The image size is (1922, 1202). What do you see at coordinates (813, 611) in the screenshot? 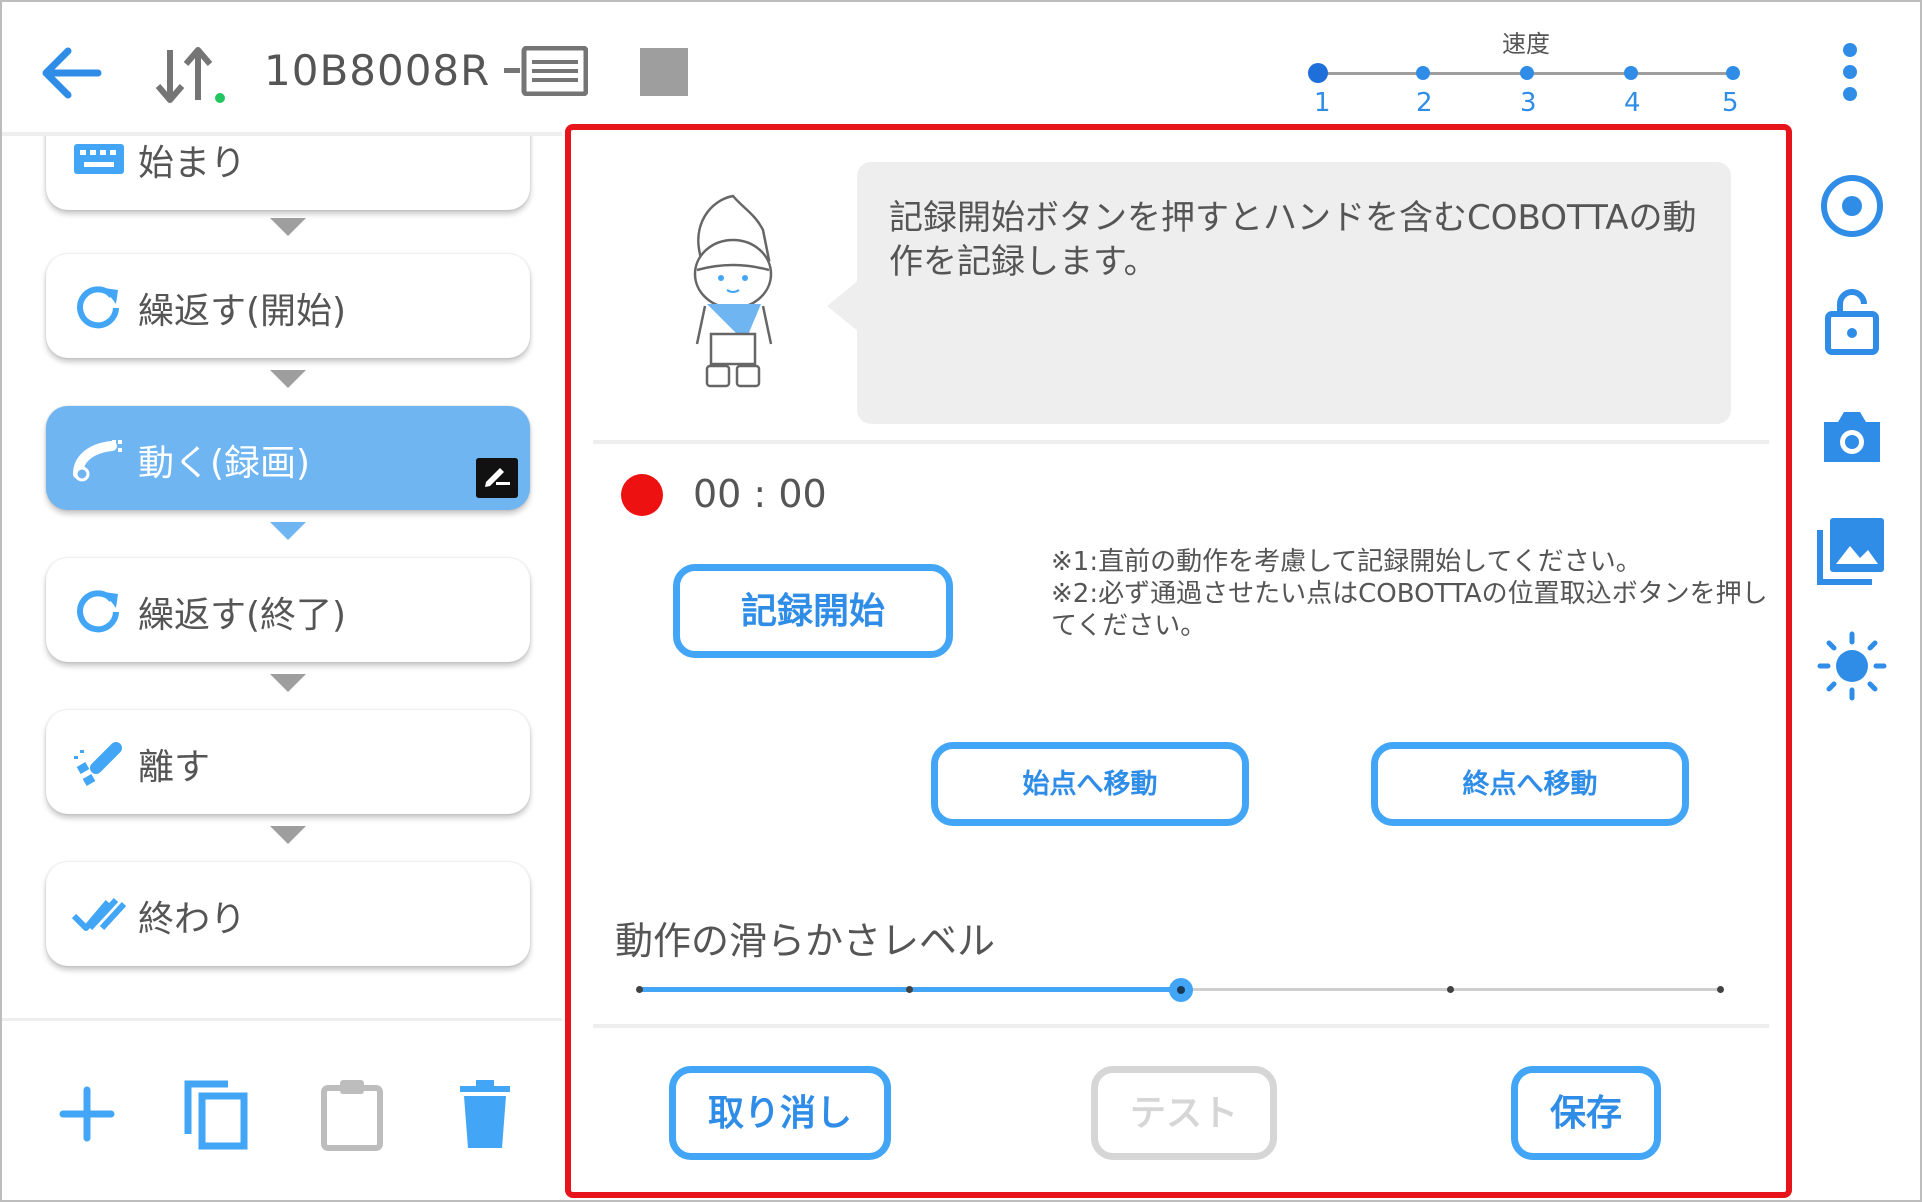
I see `start-record-button: 記録開始` at bounding box center [813, 611].